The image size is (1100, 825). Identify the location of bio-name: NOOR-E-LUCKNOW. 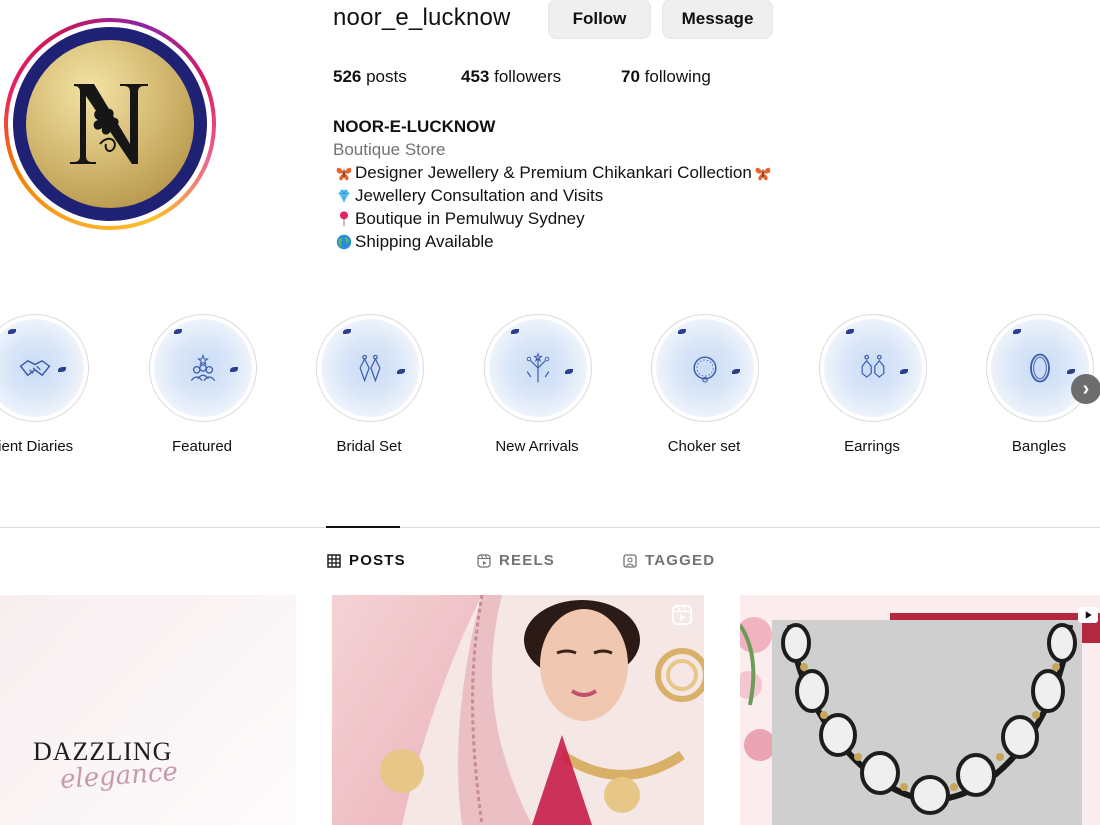
(414, 126).